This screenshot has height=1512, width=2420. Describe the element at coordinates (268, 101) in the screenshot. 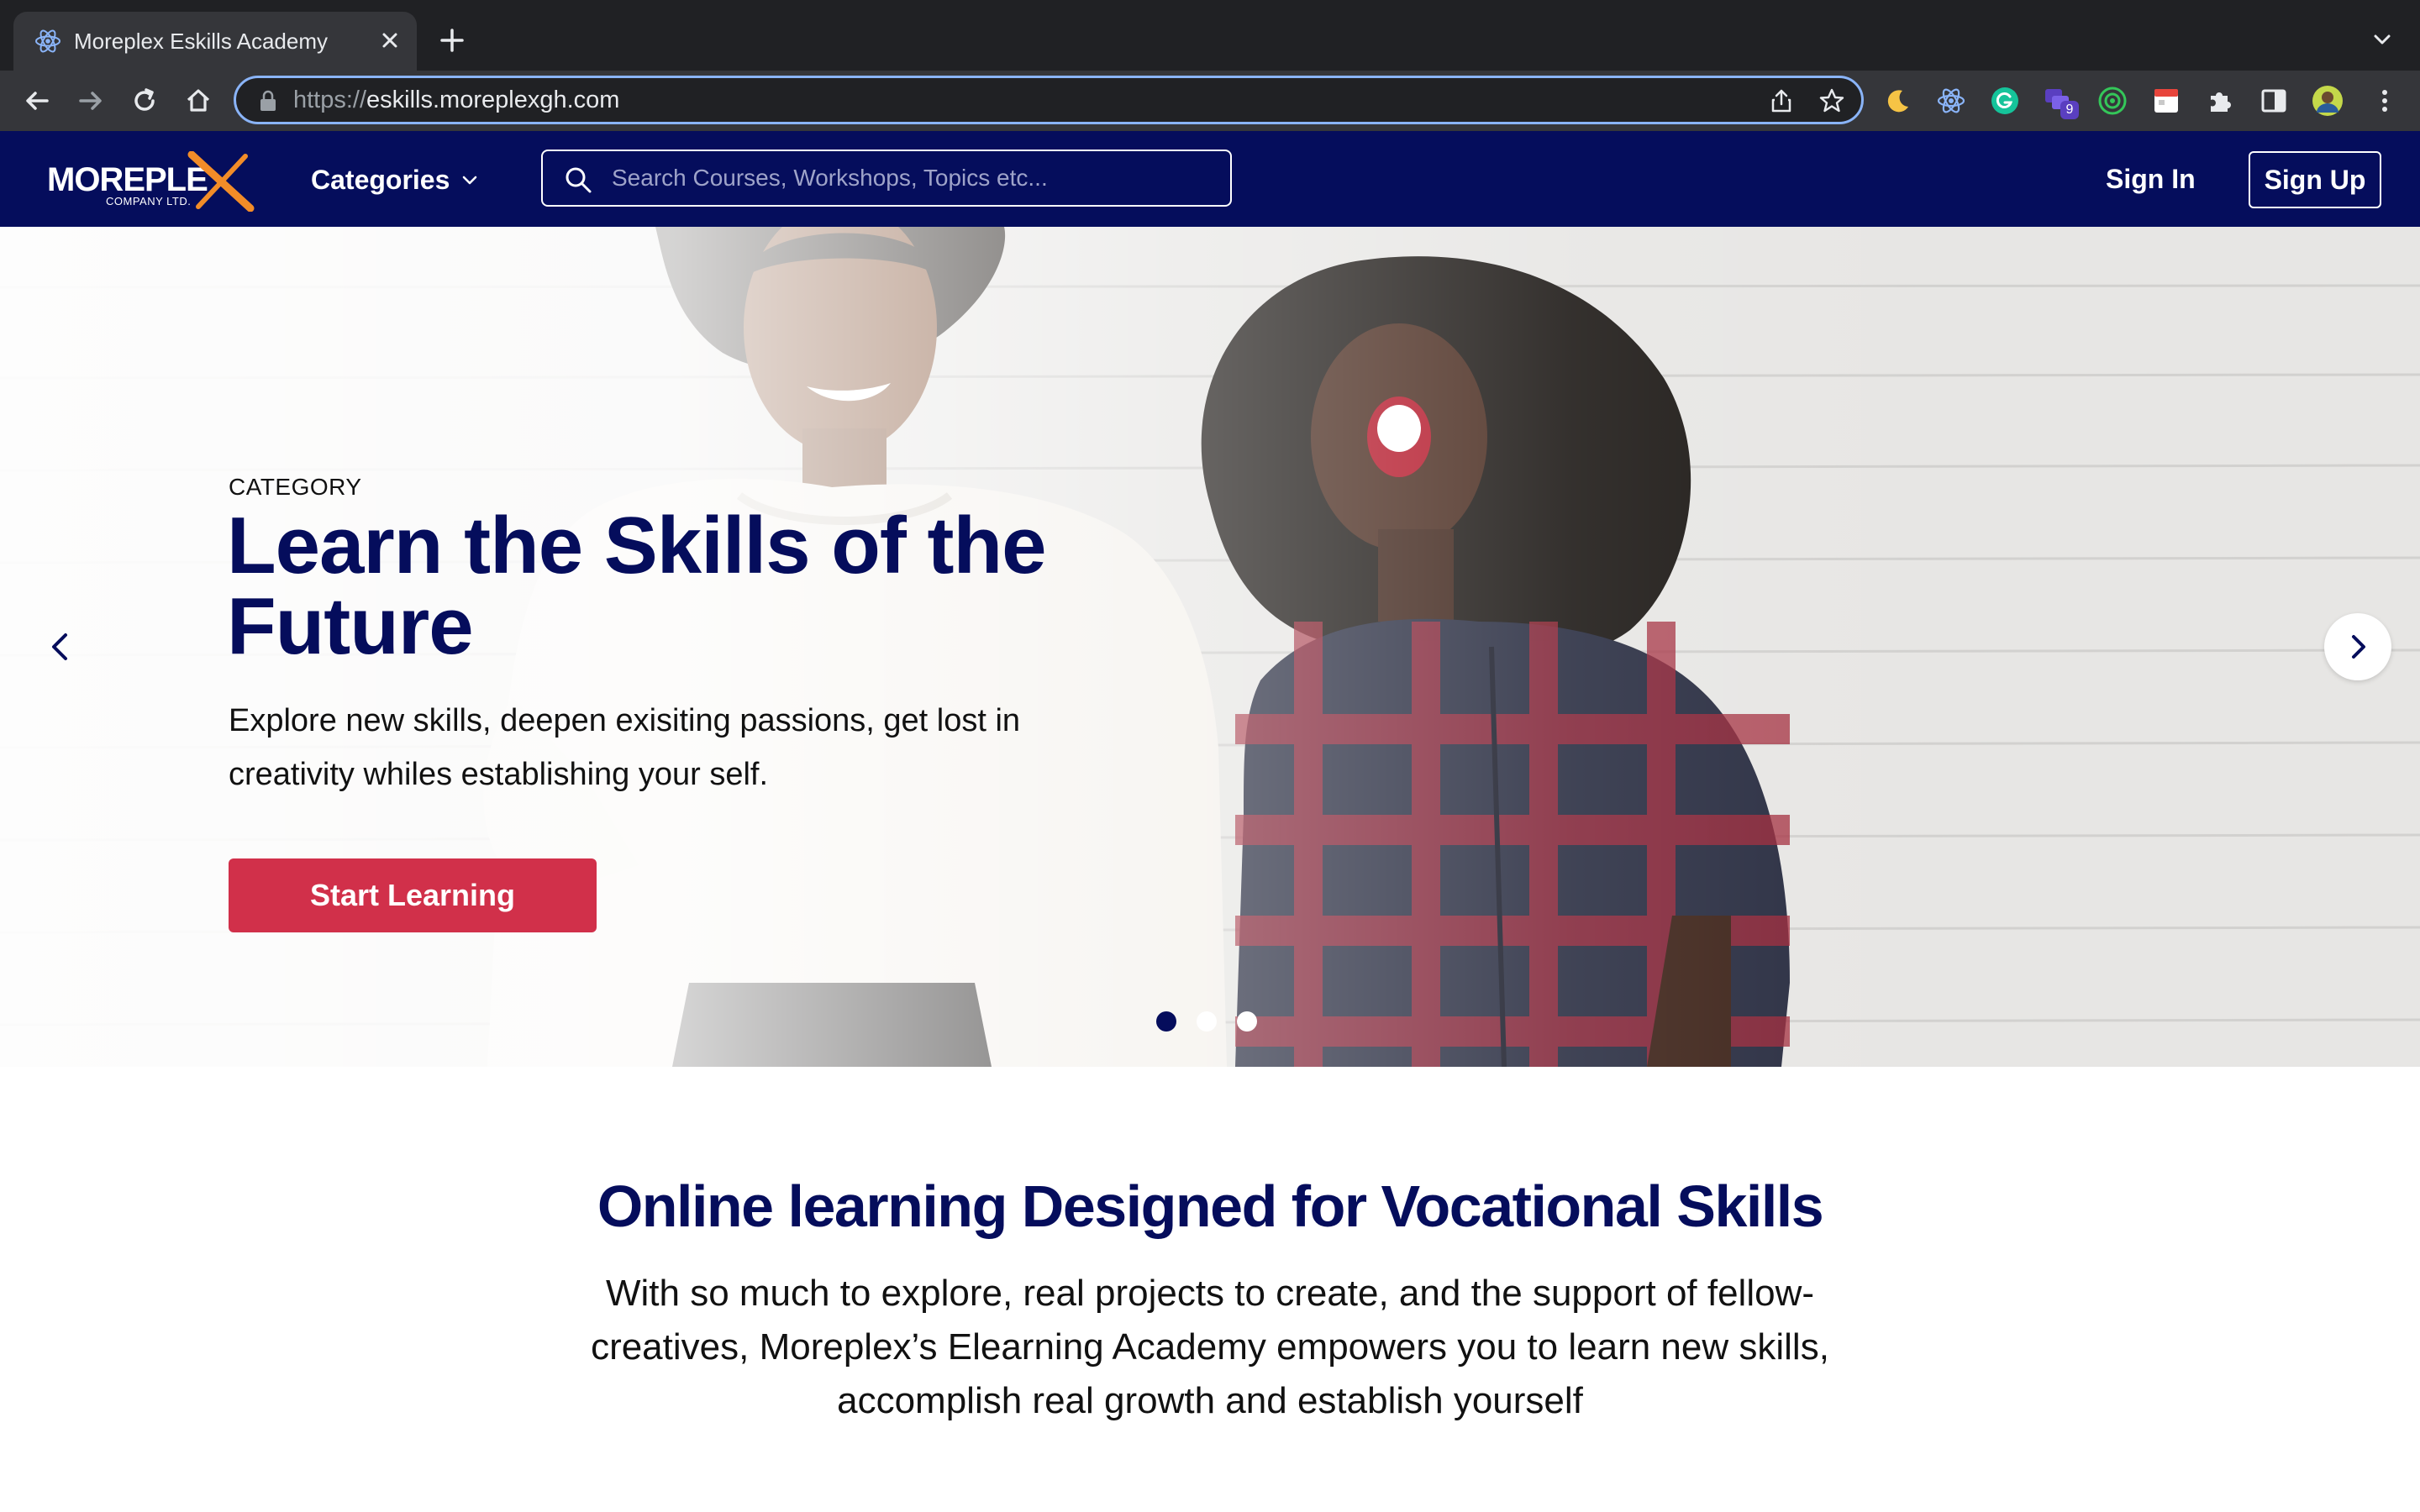

I see `lock-icon` at that location.